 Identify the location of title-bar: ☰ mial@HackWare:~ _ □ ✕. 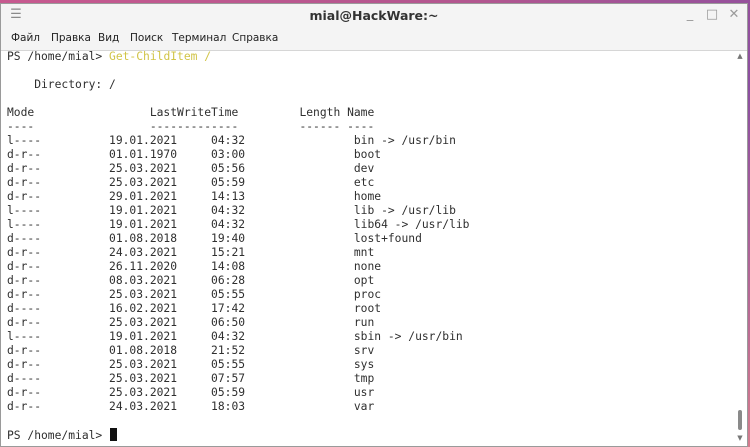
(374, 16).